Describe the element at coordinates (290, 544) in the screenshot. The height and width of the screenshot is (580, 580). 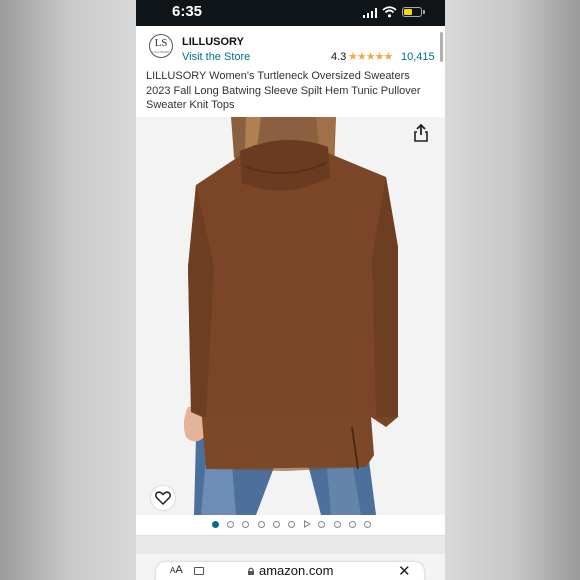
I see `section-divider` at that location.